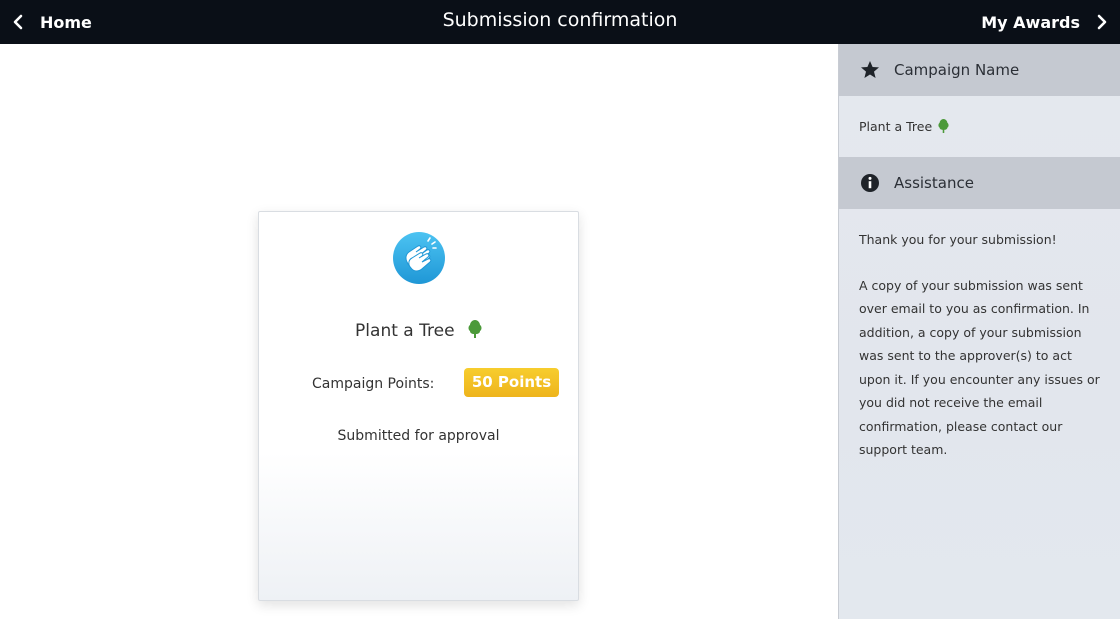  I want to click on chevron-right-icon, so click(1102, 22).